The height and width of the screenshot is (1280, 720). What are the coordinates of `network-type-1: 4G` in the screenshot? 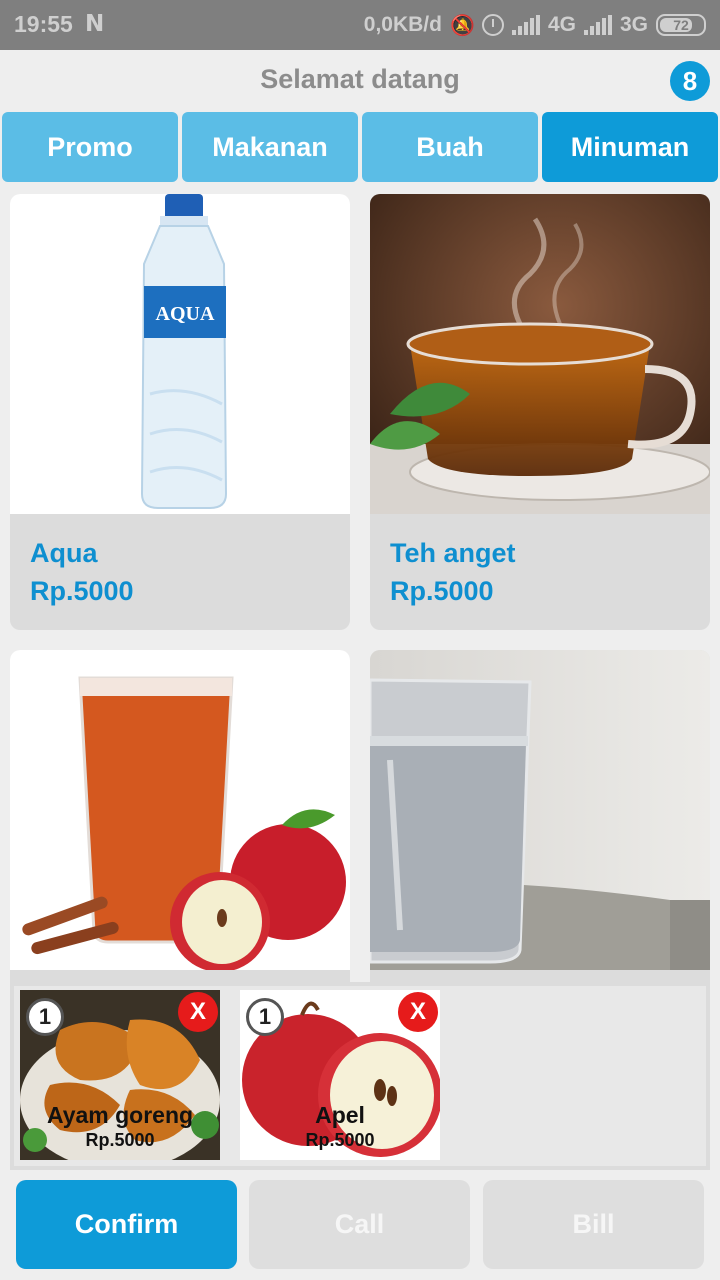 It's located at (561, 24).